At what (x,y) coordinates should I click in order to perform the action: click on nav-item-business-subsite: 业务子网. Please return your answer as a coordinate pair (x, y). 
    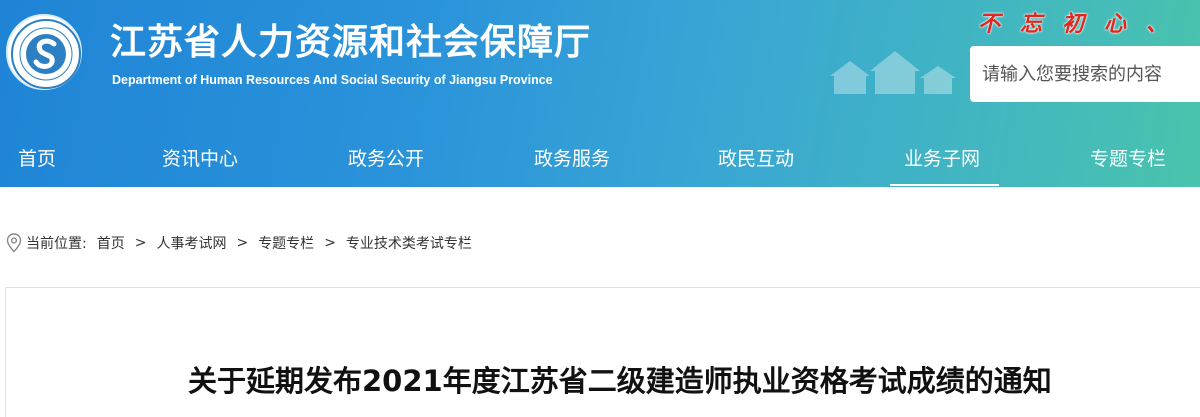
    Looking at the image, I should click on (942, 157).